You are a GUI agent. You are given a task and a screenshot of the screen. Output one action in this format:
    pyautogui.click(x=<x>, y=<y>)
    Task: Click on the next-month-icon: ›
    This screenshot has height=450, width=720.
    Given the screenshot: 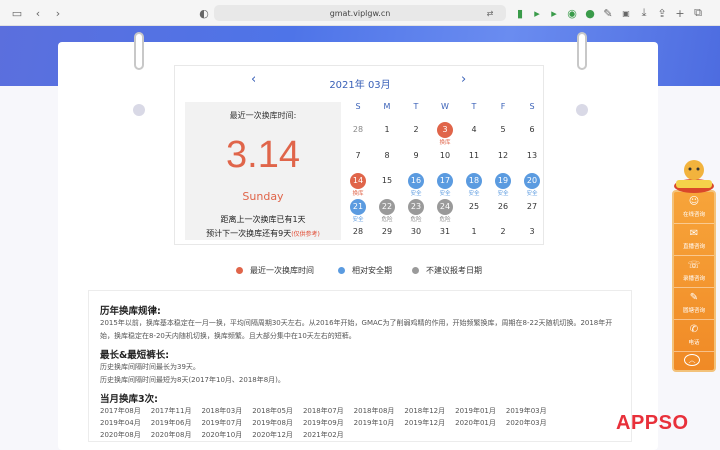 What is the action you would take?
    pyautogui.click(x=463, y=79)
    